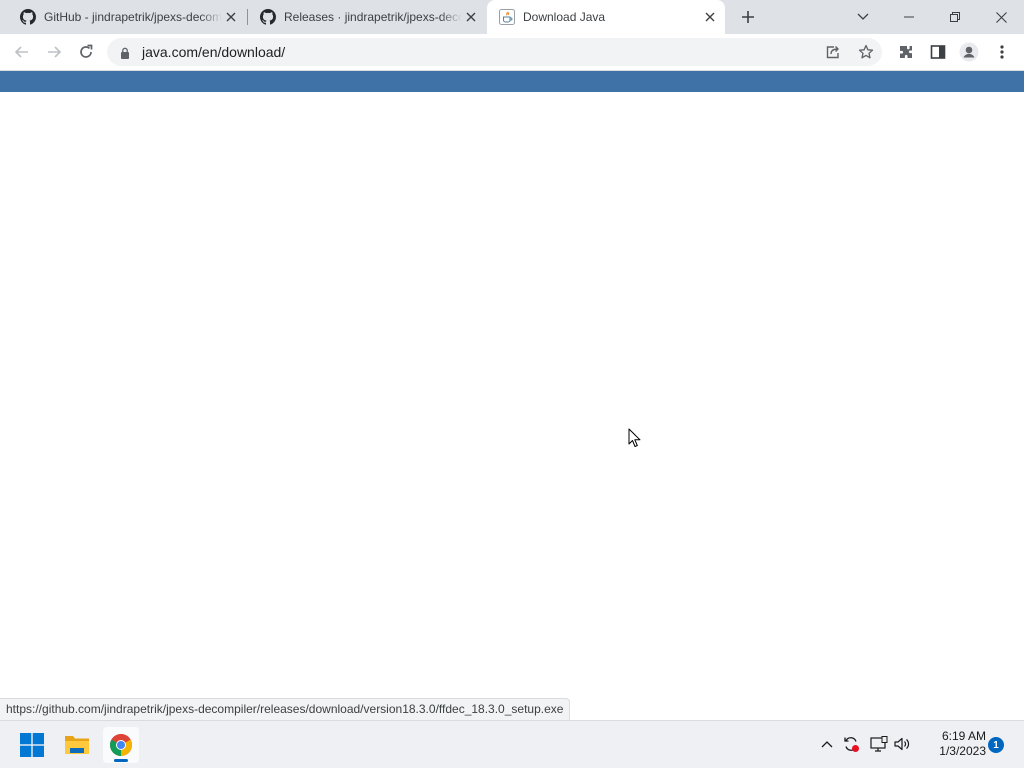  I want to click on tab-search-icon, so click(863, 17).